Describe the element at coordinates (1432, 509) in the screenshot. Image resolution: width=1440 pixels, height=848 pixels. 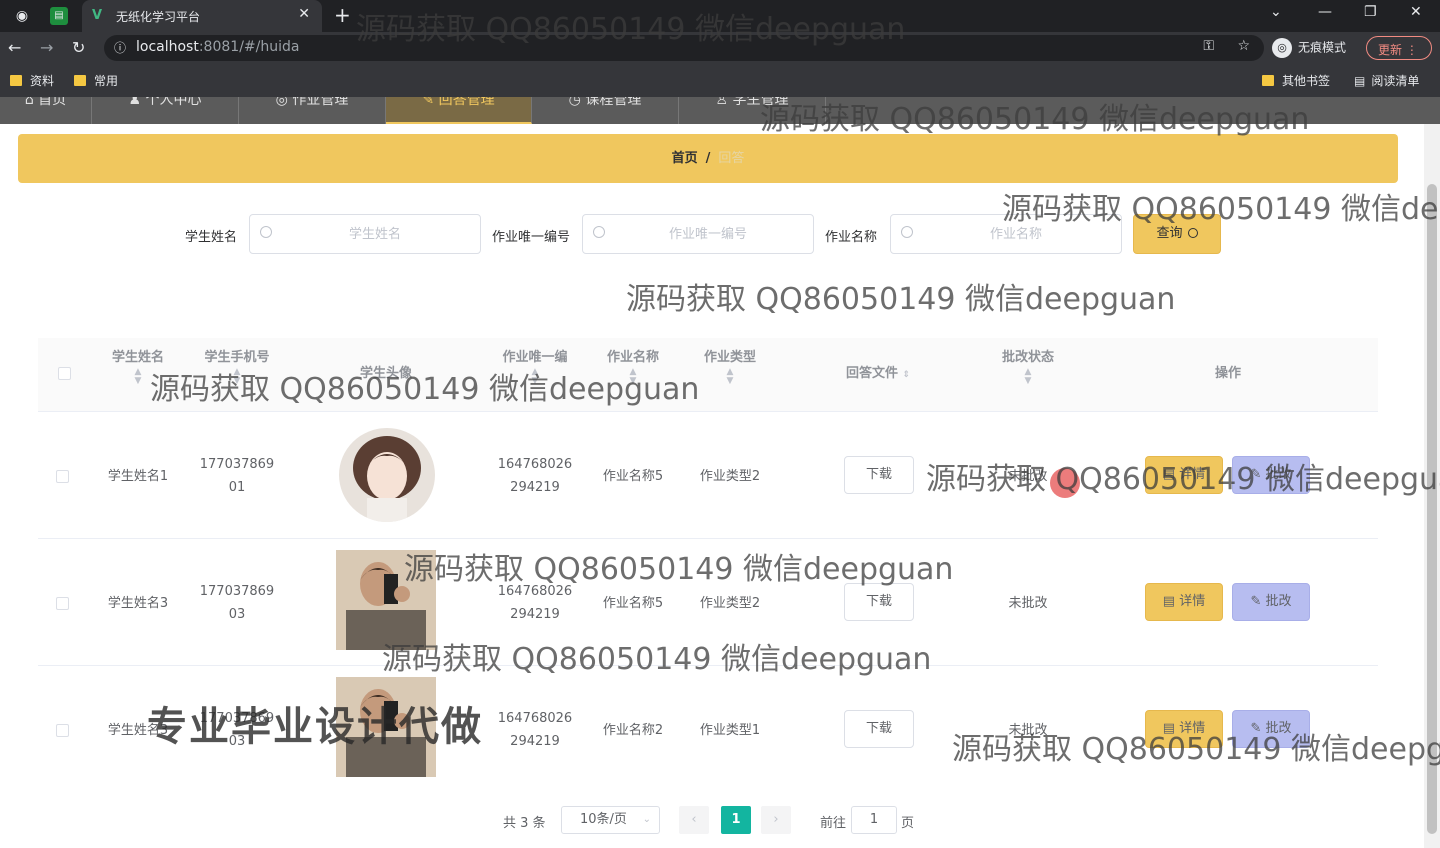
I see `scrollbar-thumb` at that location.